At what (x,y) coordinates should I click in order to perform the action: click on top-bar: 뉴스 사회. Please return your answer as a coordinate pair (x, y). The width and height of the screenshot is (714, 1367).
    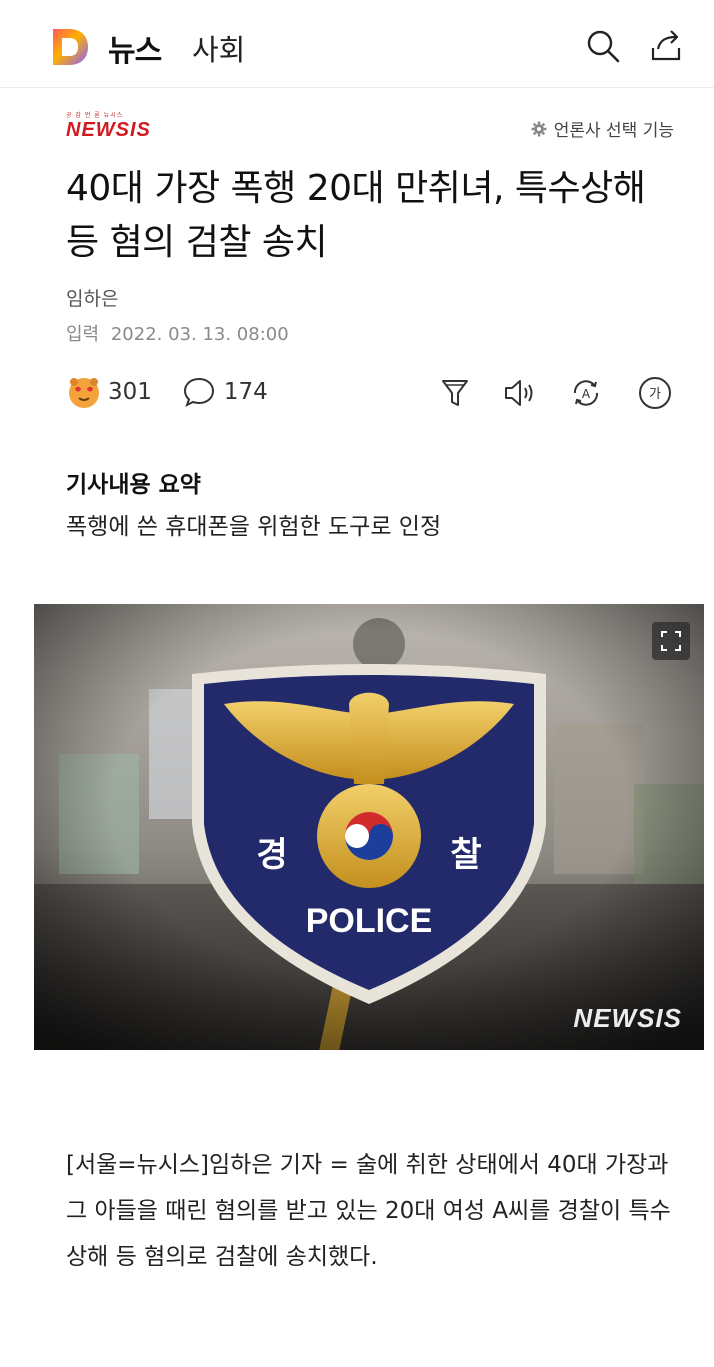
    Looking at the image, I should click on (357, 44).